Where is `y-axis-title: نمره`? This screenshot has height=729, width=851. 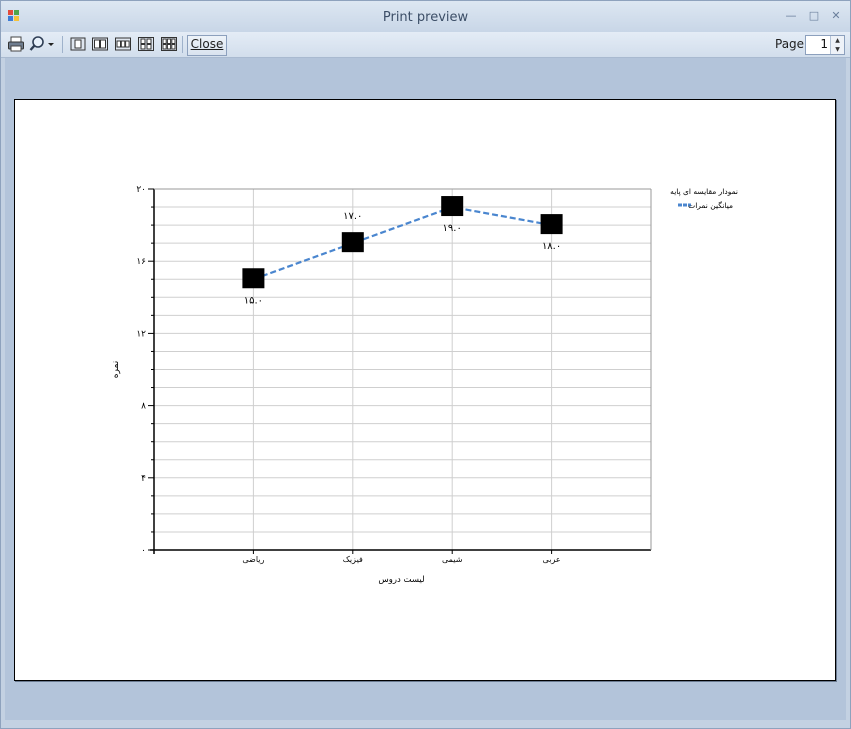
y-axis-title: نمره is located at coordinates (116, 369).